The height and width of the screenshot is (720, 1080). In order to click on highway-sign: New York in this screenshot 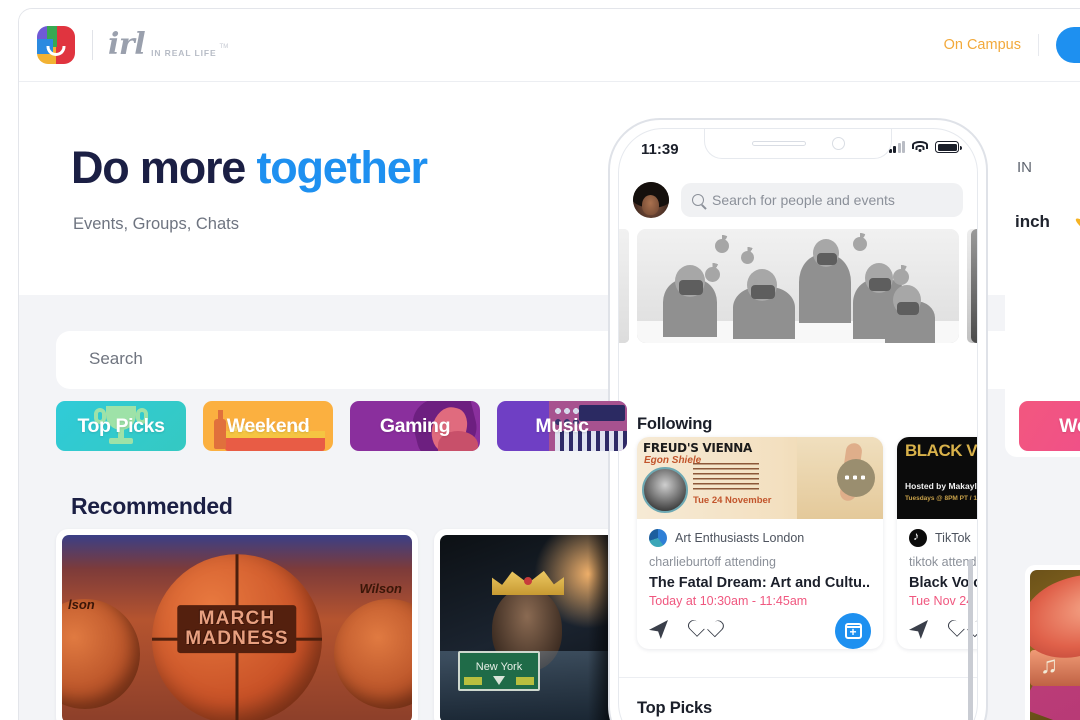, I will do `click(499, 671)`.